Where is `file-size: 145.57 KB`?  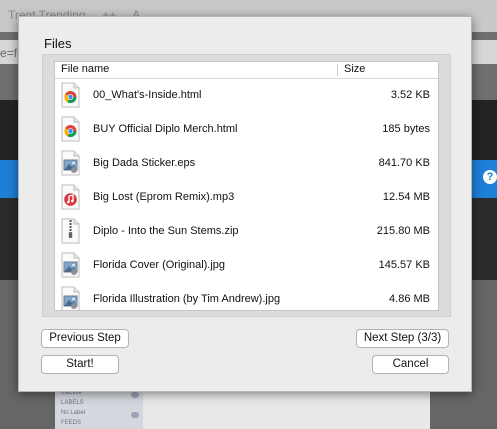 file-size: 145.57 KB is located at coordinates (404, 265).